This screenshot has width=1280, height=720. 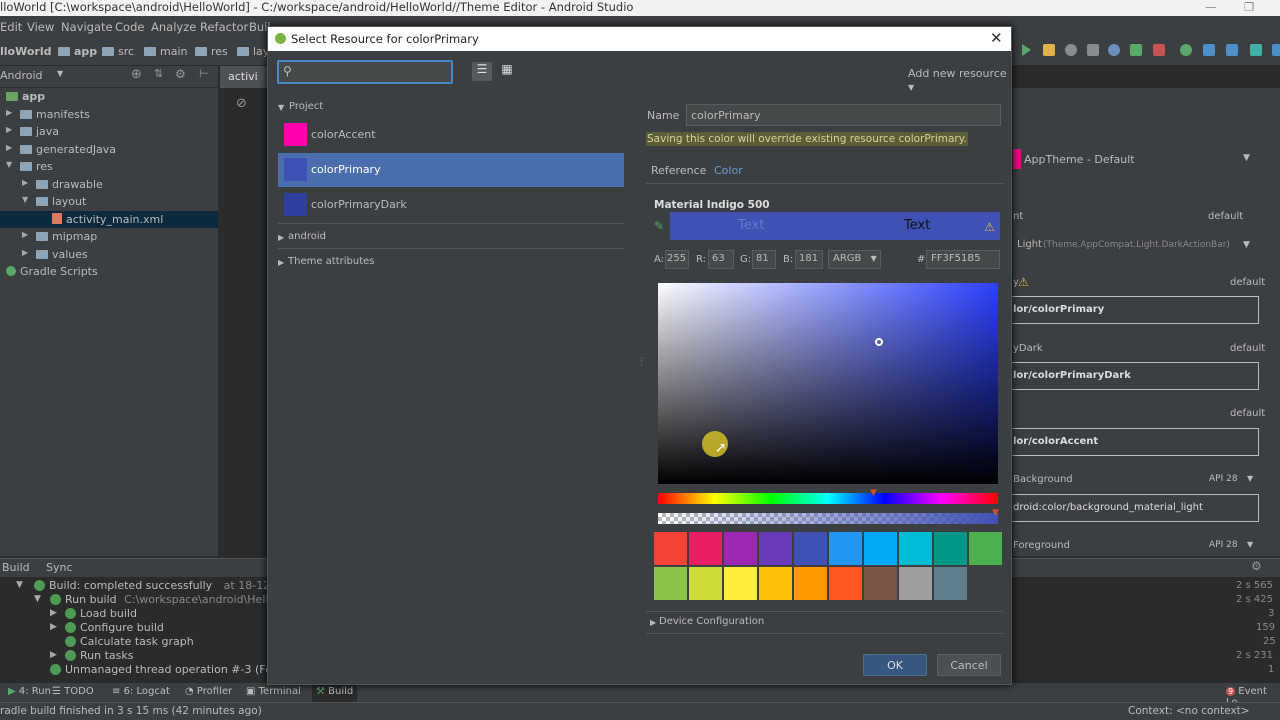 I want to click on hide-icon: ⊢, so click(x=204, y=73).